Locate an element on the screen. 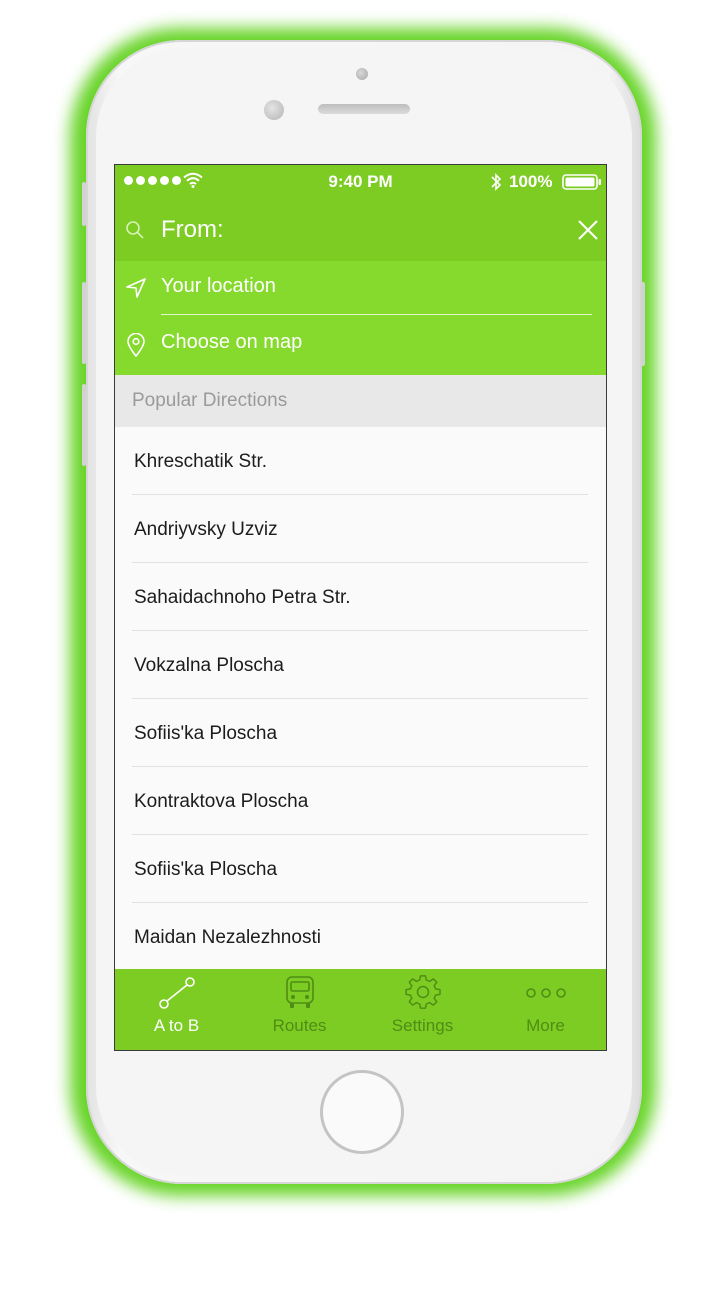 The height and width of the screenshot is (1300, 727). location-suggestions: Your location Choose on map is located at coordinates (360, 318).